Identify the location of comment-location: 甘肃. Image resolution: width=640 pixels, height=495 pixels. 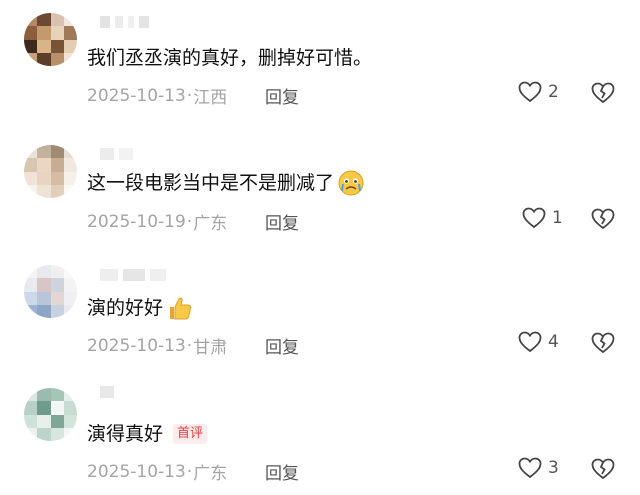
(210, 348).